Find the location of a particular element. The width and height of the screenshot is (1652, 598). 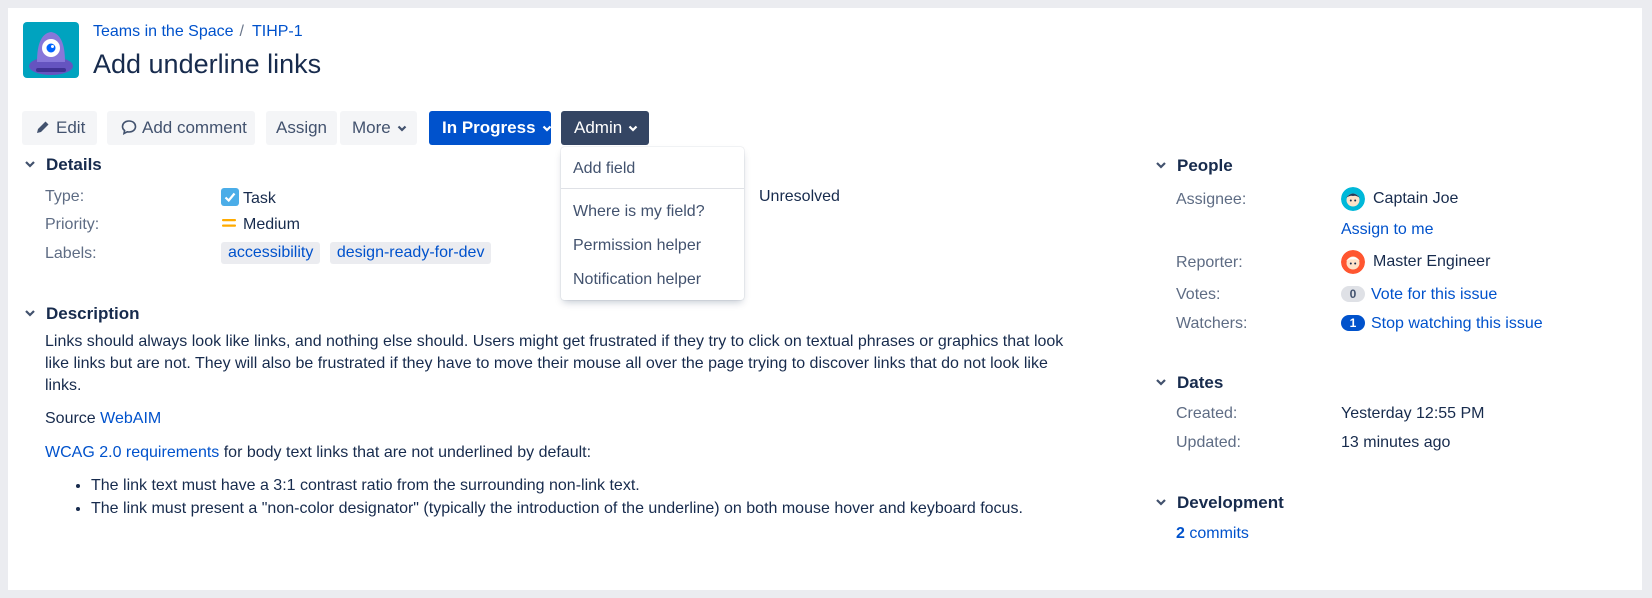

description-source: Source WebAIM is located at coordinates (560, 419).